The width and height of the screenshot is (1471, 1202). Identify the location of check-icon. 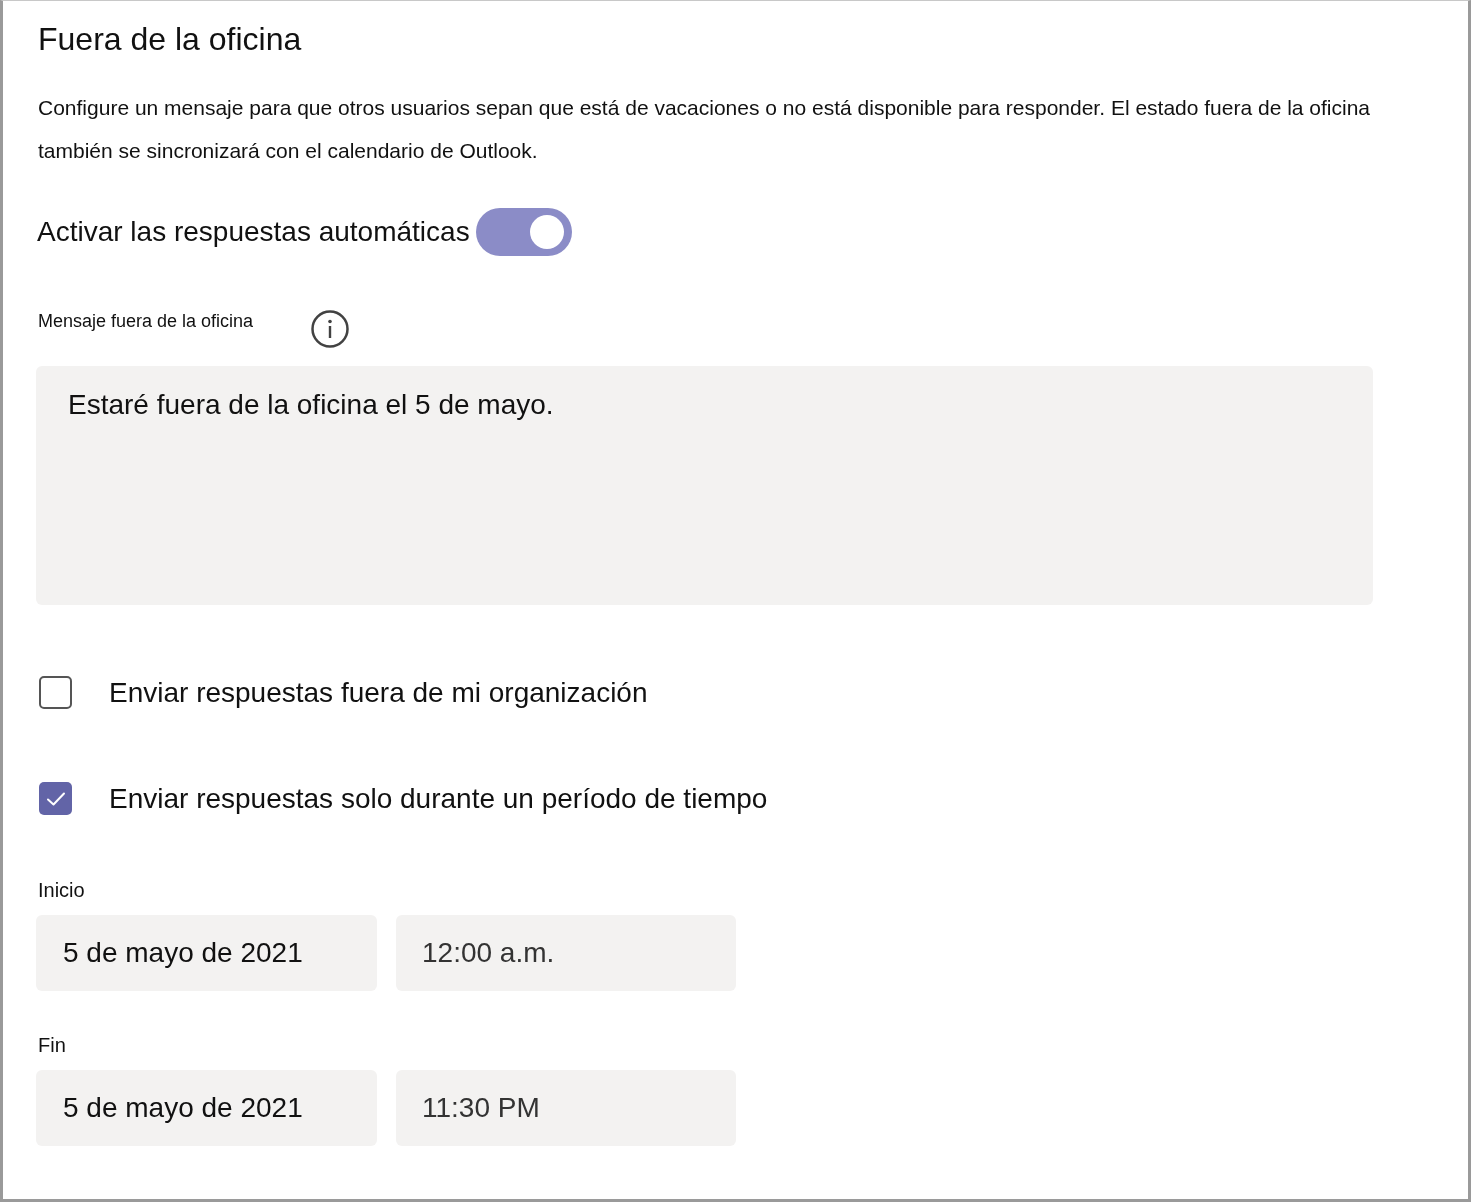
(55, 798).